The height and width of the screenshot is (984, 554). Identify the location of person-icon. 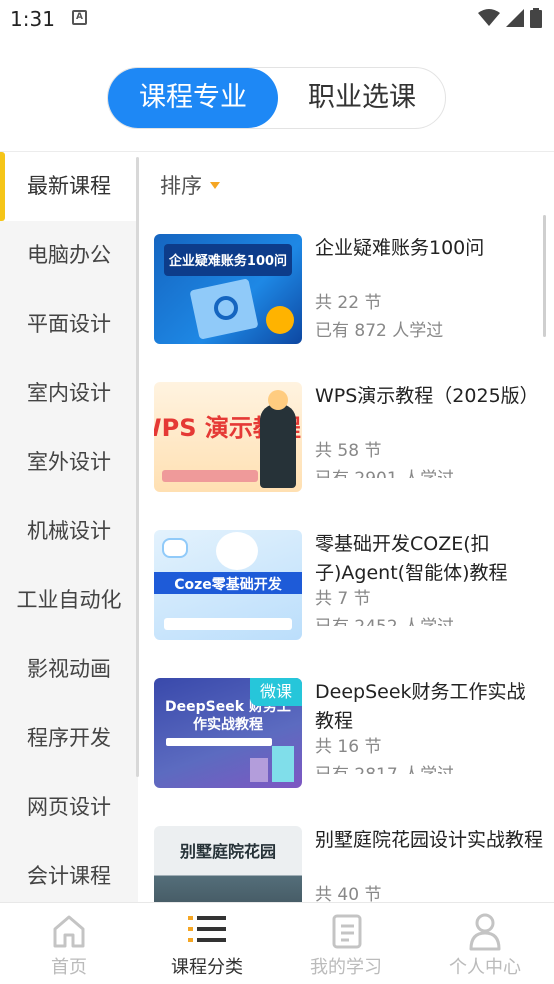
(485, 932).